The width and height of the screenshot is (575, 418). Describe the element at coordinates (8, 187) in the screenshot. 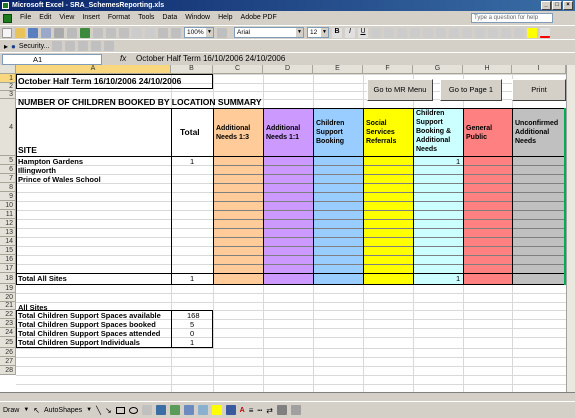

I see `row-header: 8` at that location.